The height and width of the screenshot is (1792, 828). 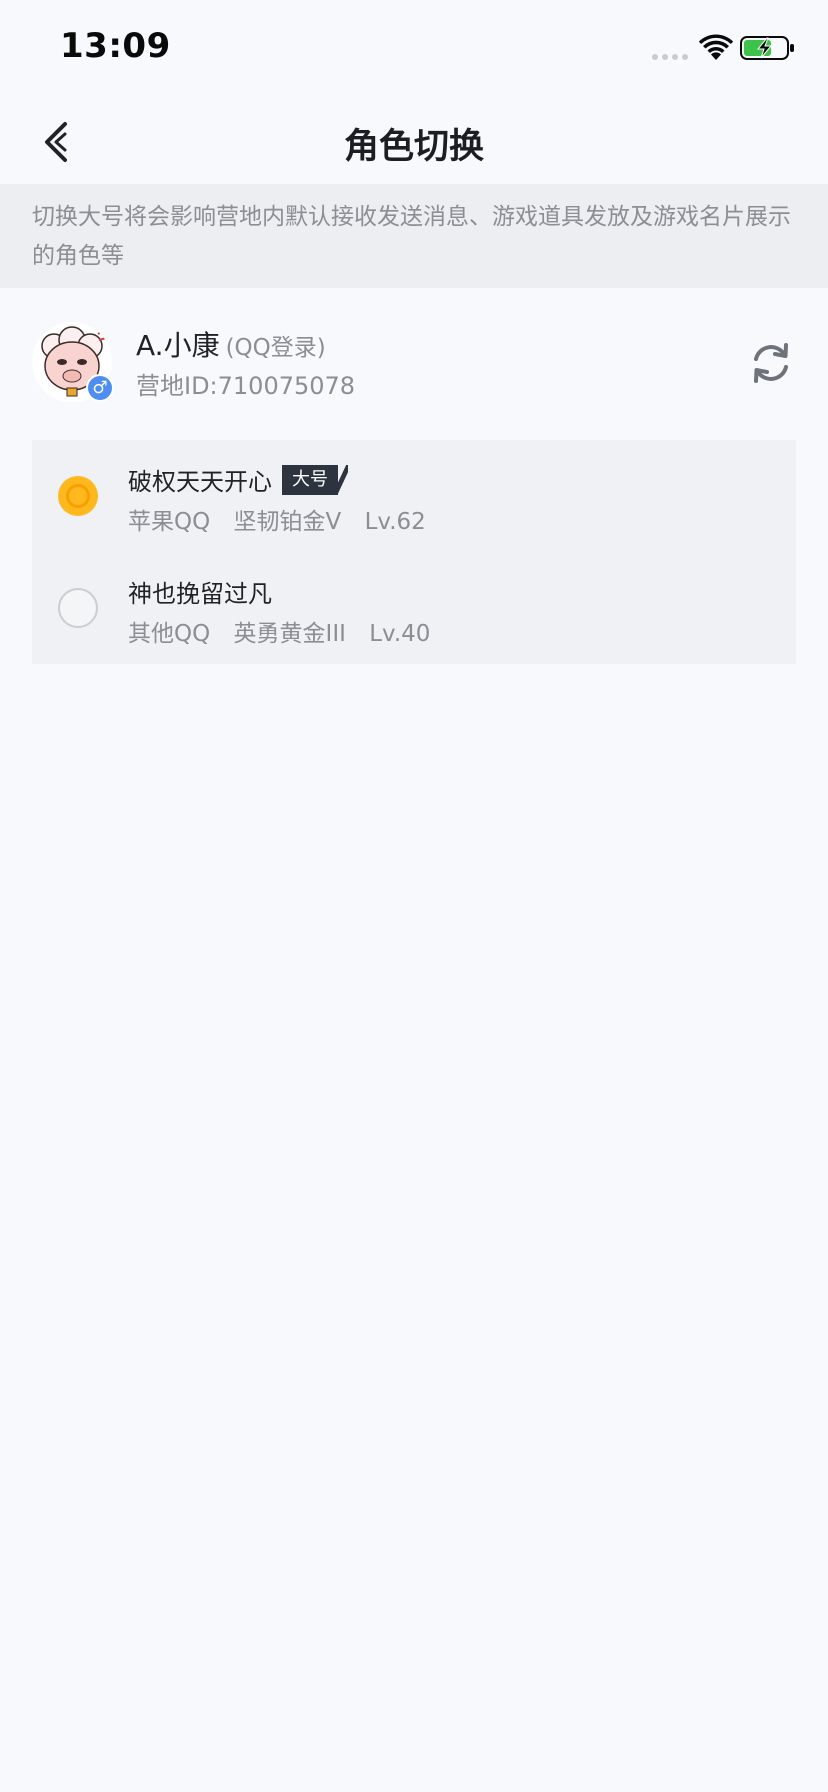 I want to click on account-name: A.小康, so click(x=178, y=345).